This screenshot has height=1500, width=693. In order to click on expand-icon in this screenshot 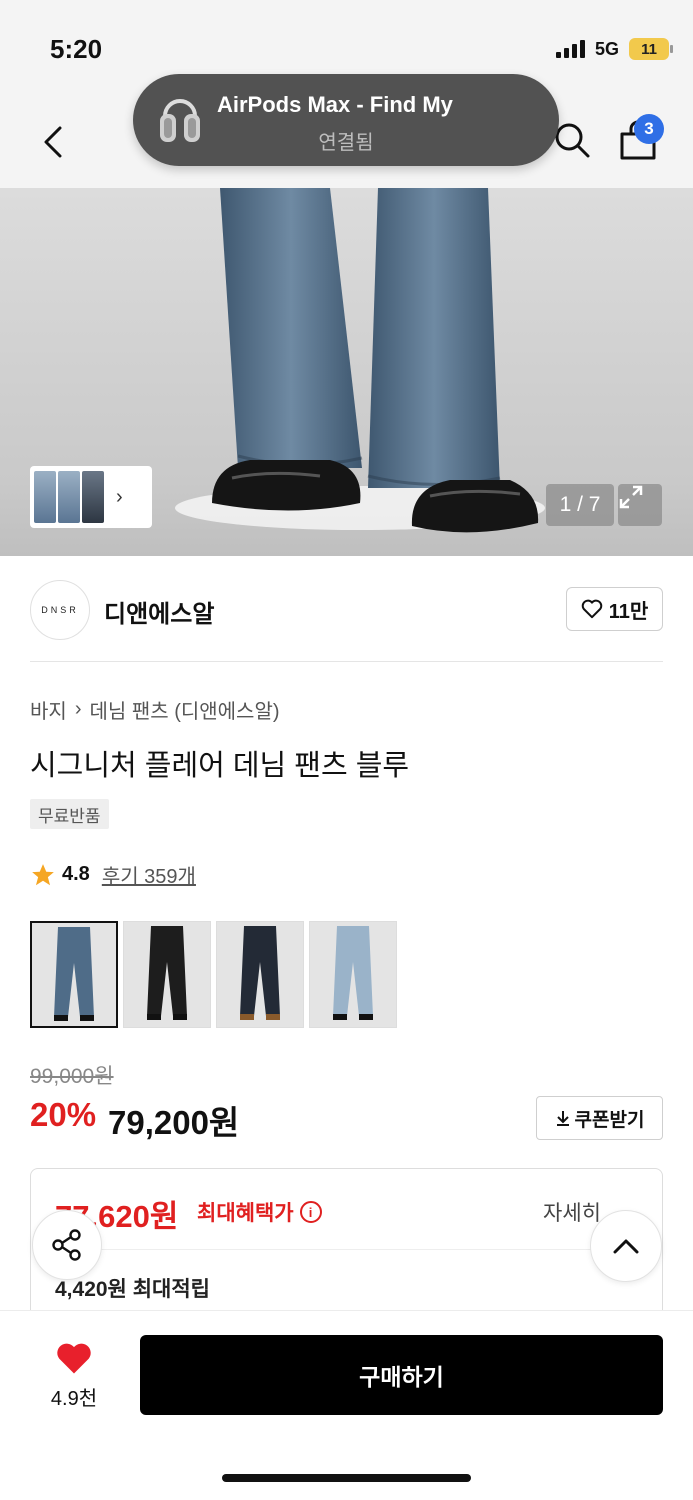, I will do `click(631, 497)`.